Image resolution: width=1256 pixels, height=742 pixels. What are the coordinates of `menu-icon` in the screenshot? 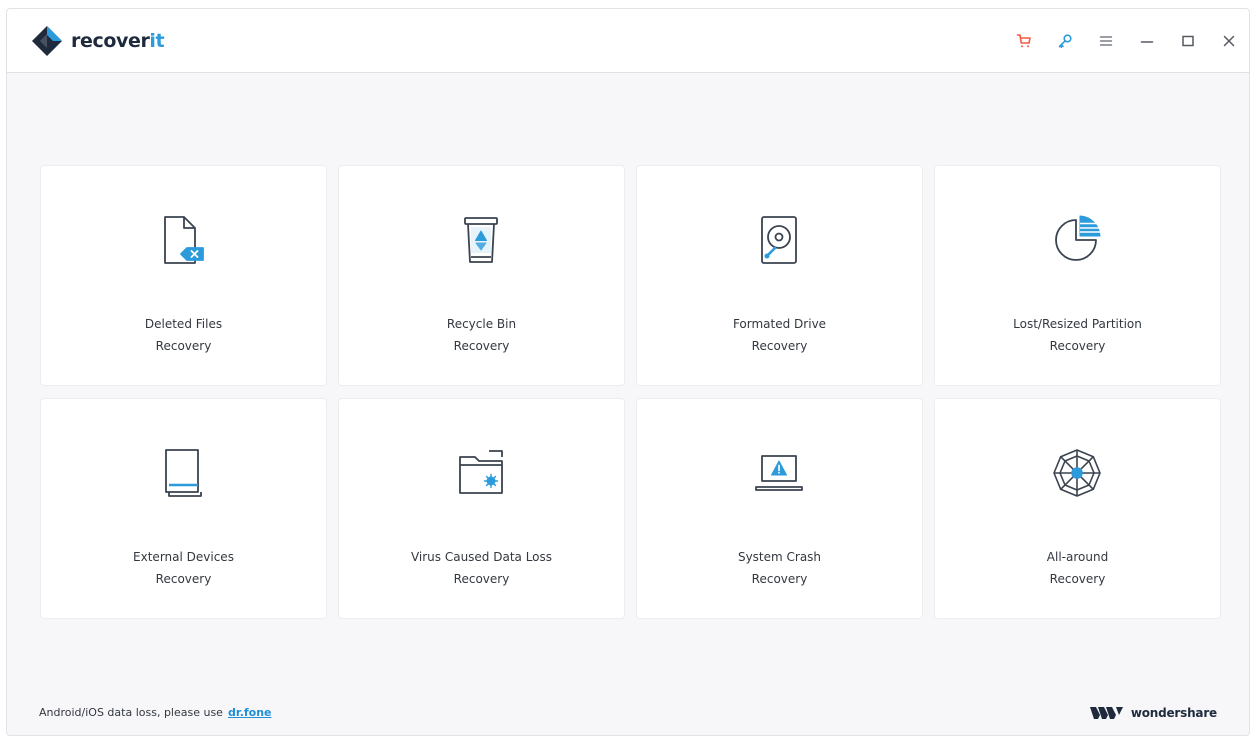 It's located at (1106, 41).